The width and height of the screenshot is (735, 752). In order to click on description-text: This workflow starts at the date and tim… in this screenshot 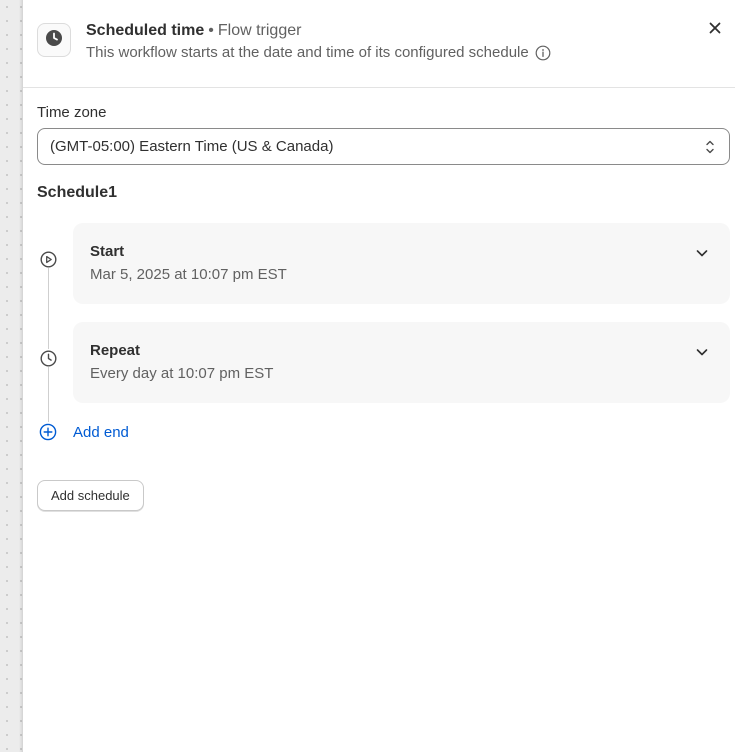, I will do `click(307, 52)`.